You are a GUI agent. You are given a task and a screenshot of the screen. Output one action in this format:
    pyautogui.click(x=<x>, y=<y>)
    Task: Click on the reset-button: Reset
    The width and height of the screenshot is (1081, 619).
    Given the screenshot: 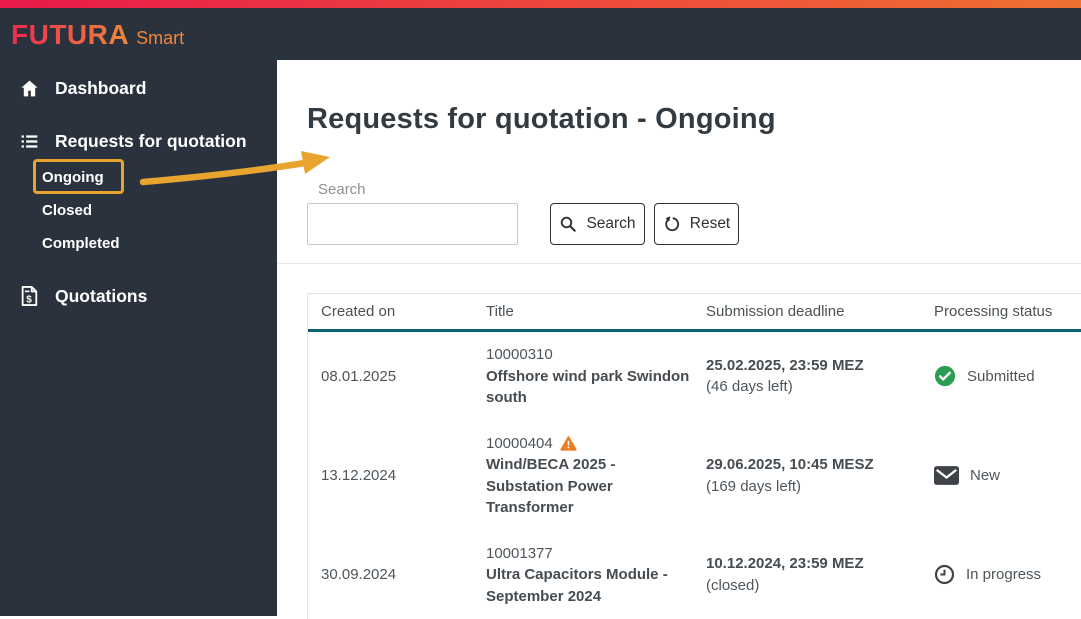 What is the action you would take?
    pyautogui.click(x=696, y=224)
    